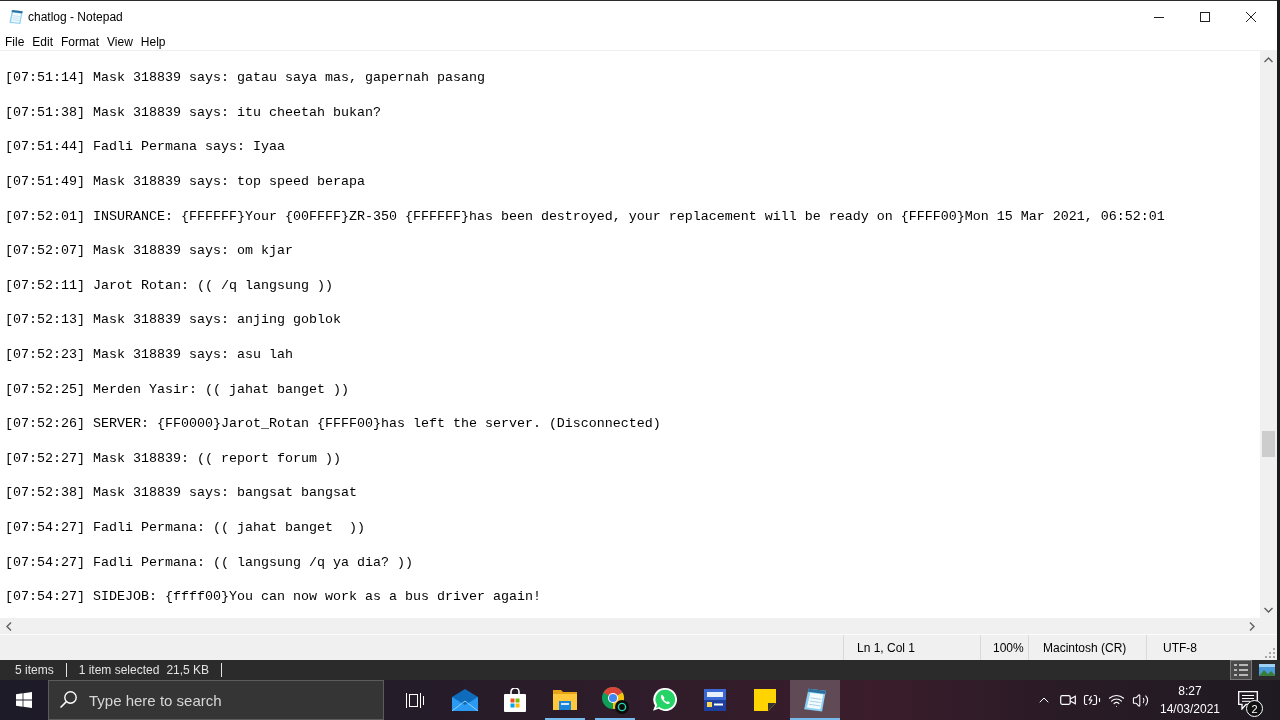 The width and height of the screenshot is (1280, 720). What do you see at coordinates (1140, 700) in the screenshot?
I see `volume-icon` at bounding box center [1140, 700].